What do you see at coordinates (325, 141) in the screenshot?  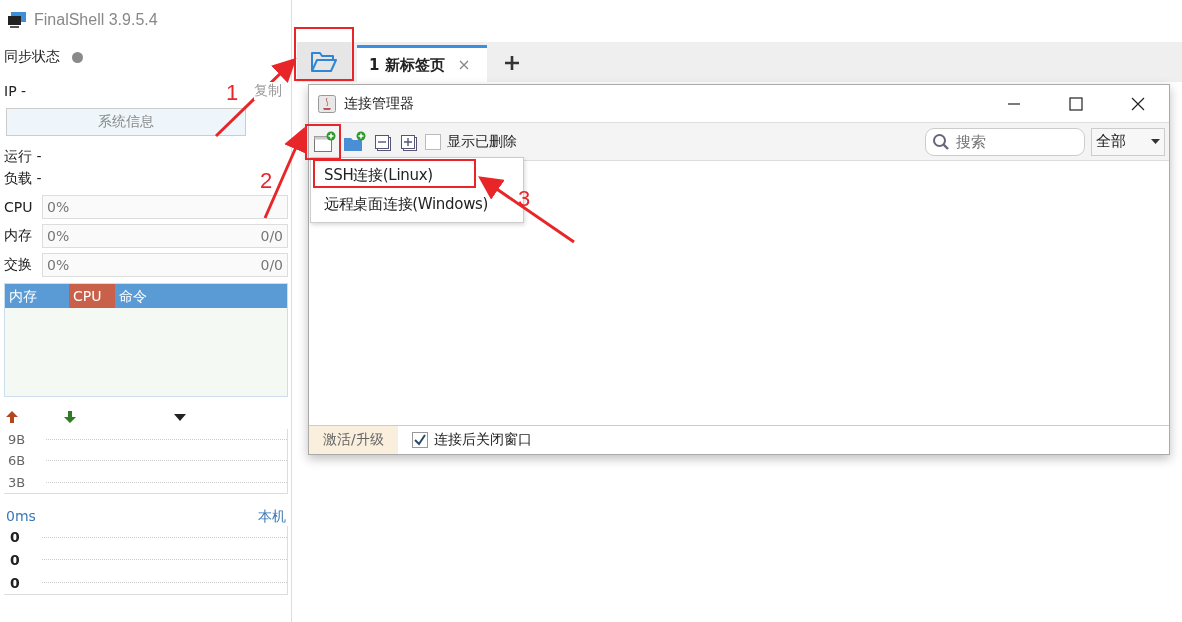 I see `new-connection-icon` at bounding box center [325, 141].